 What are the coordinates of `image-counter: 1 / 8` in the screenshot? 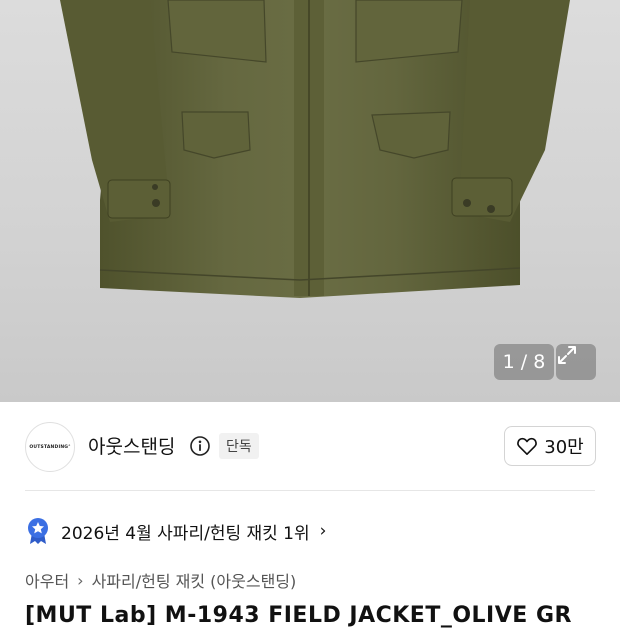 It's located at (524, 362).